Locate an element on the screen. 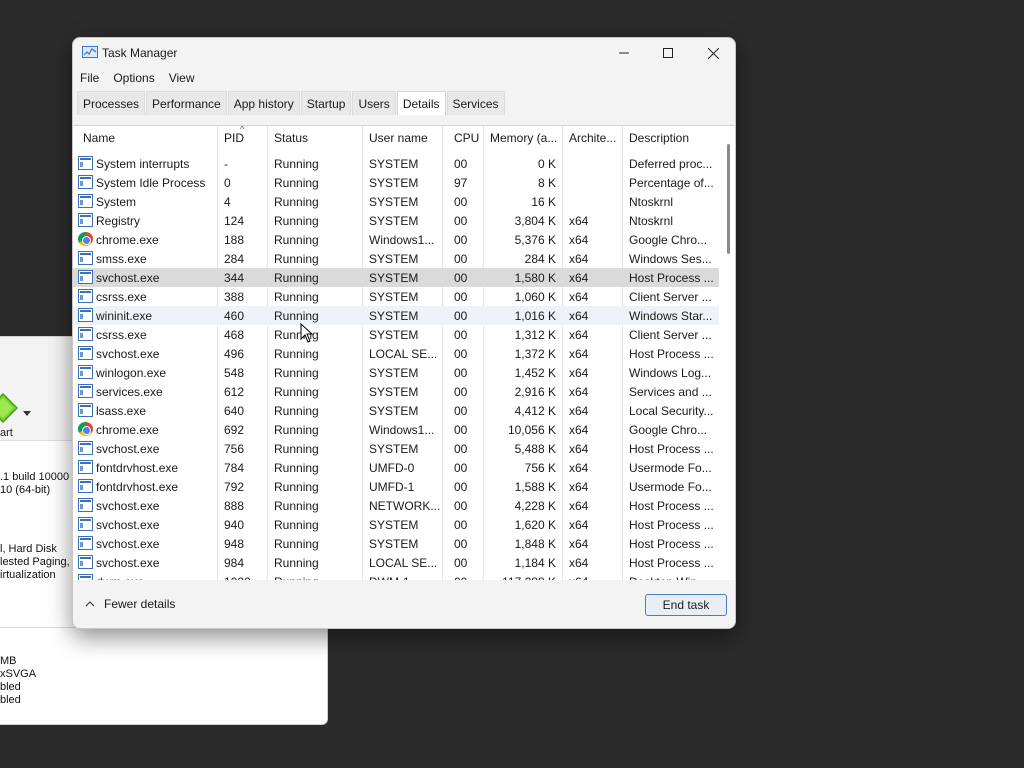 This screenshot has height=768, width=1024. minimize-button is located at coordinates (624, 53).